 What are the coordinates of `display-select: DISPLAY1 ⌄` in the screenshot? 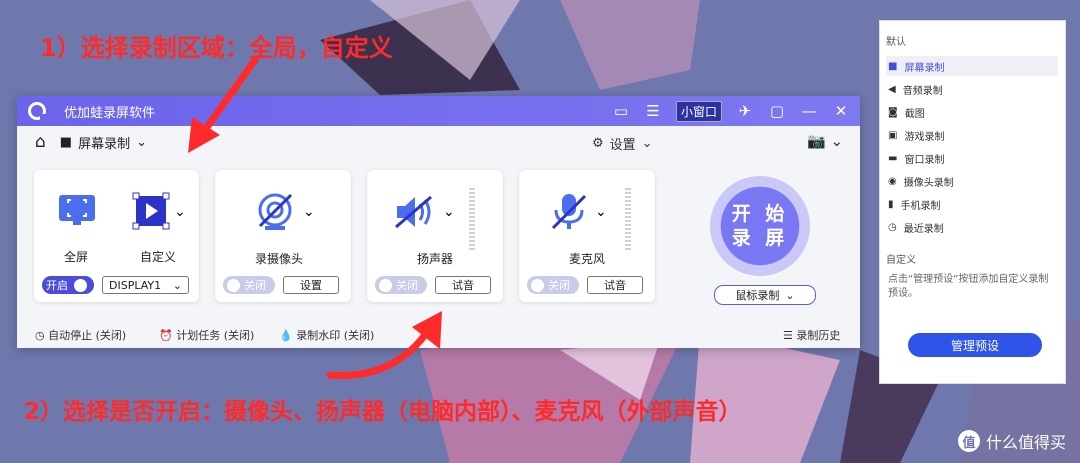 It's located at (145, 285).